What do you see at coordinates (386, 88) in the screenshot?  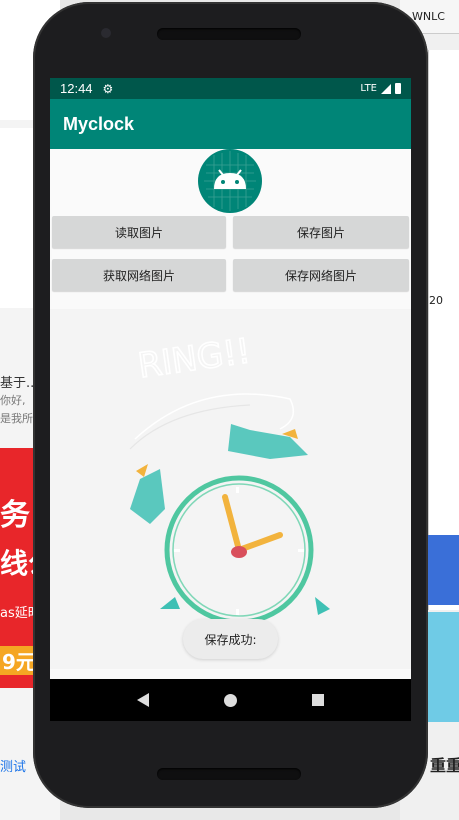 I see `signal-icon` at bounding box center [386, 88].